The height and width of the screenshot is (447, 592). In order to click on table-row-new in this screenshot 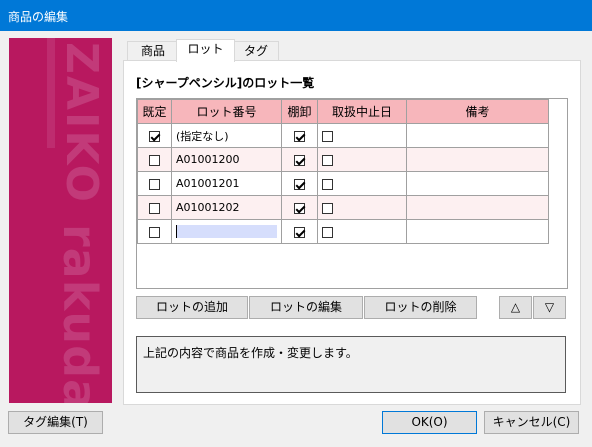, I will do `click(343, 231)`.